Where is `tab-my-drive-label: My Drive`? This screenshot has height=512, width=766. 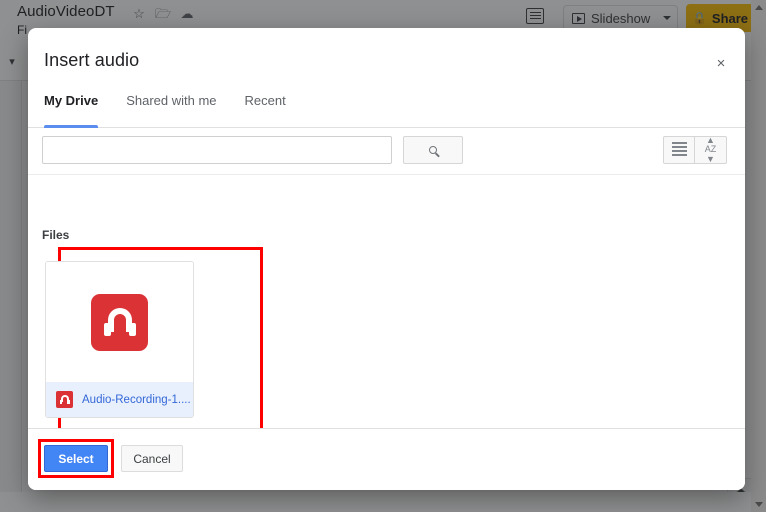
tab-my-drive-label: My Drive is located at coordinates (71, 100).